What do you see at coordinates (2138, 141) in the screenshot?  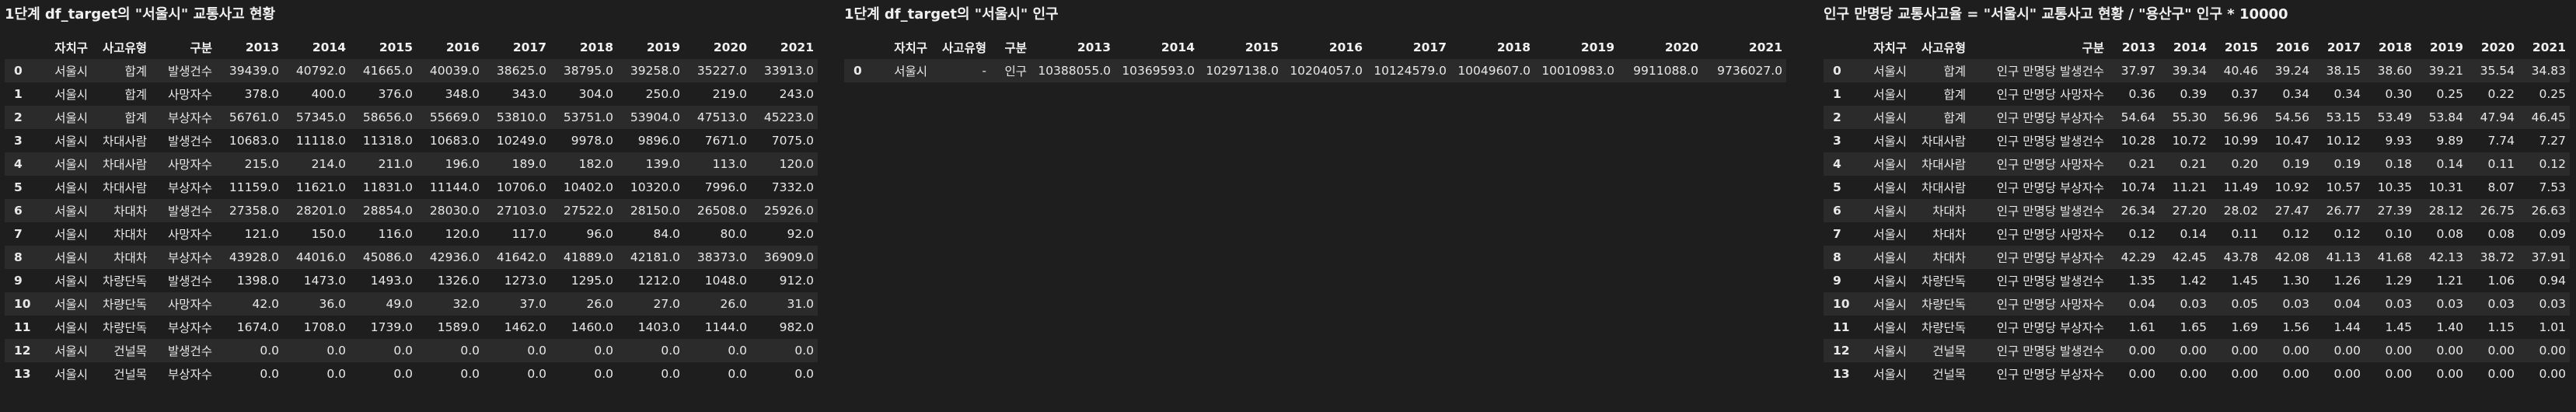 I see `table-cell: 10.28` at bounding box center [2138, 141].